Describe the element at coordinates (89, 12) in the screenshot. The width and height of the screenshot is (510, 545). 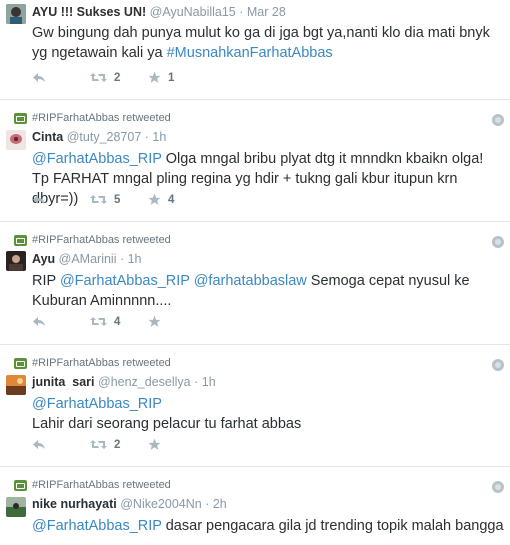
I see `tweet-author-name: AYU !!! Sukses UN!` at that location.